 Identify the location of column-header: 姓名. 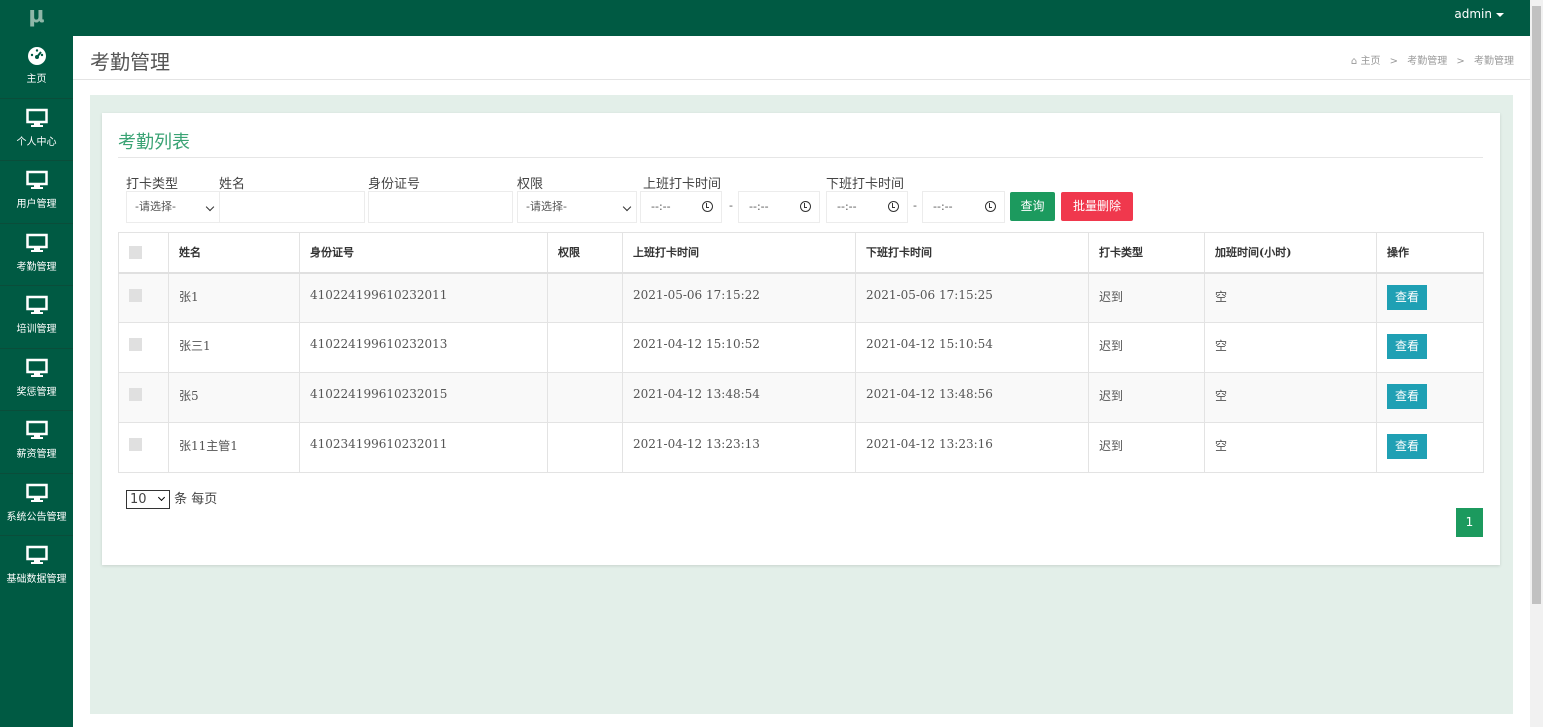
(234, 253).